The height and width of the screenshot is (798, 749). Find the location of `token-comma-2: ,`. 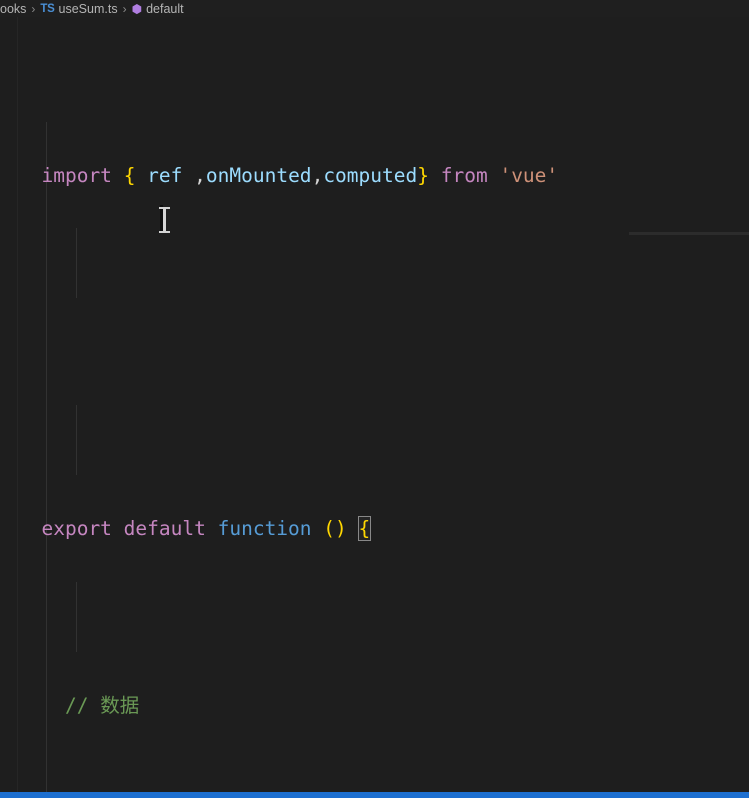

token-comma-2: , is located at coordinates (317, 176).